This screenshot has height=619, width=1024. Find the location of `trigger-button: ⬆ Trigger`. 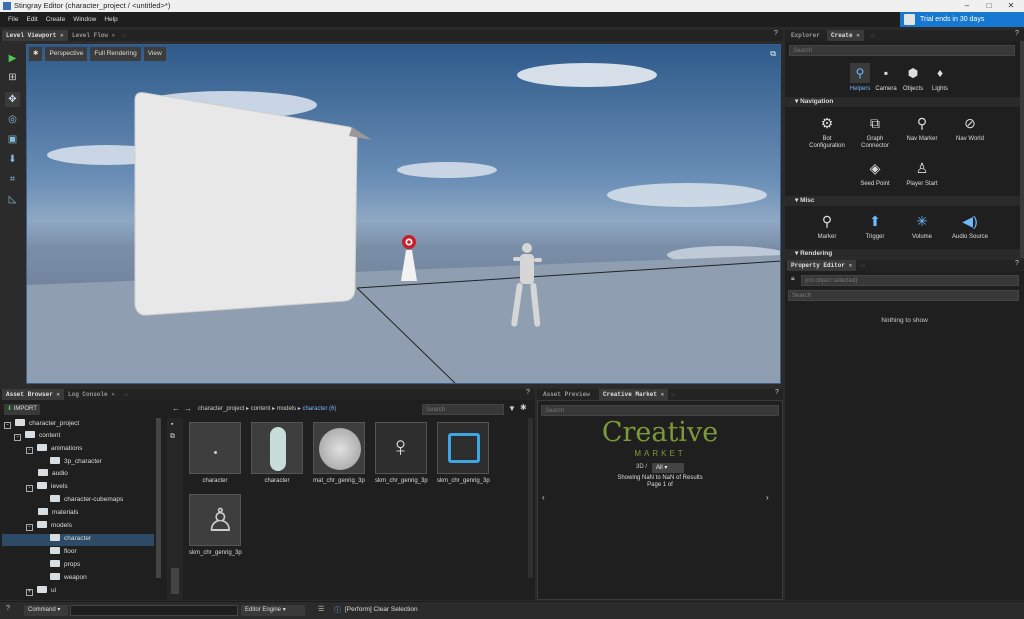

trigger-button: ⬆ Trigger is located at coordinates (875, 226).